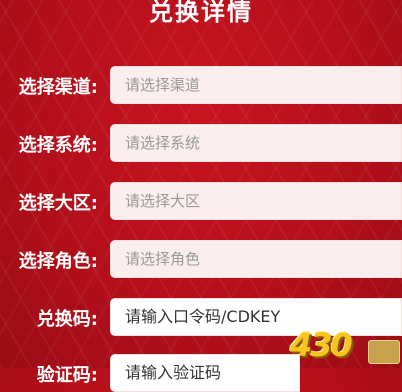  What do you see at coordinates (321, 345) in the screenshot?
I see `watermark-digits: 430` at bounding box center [321, 345].